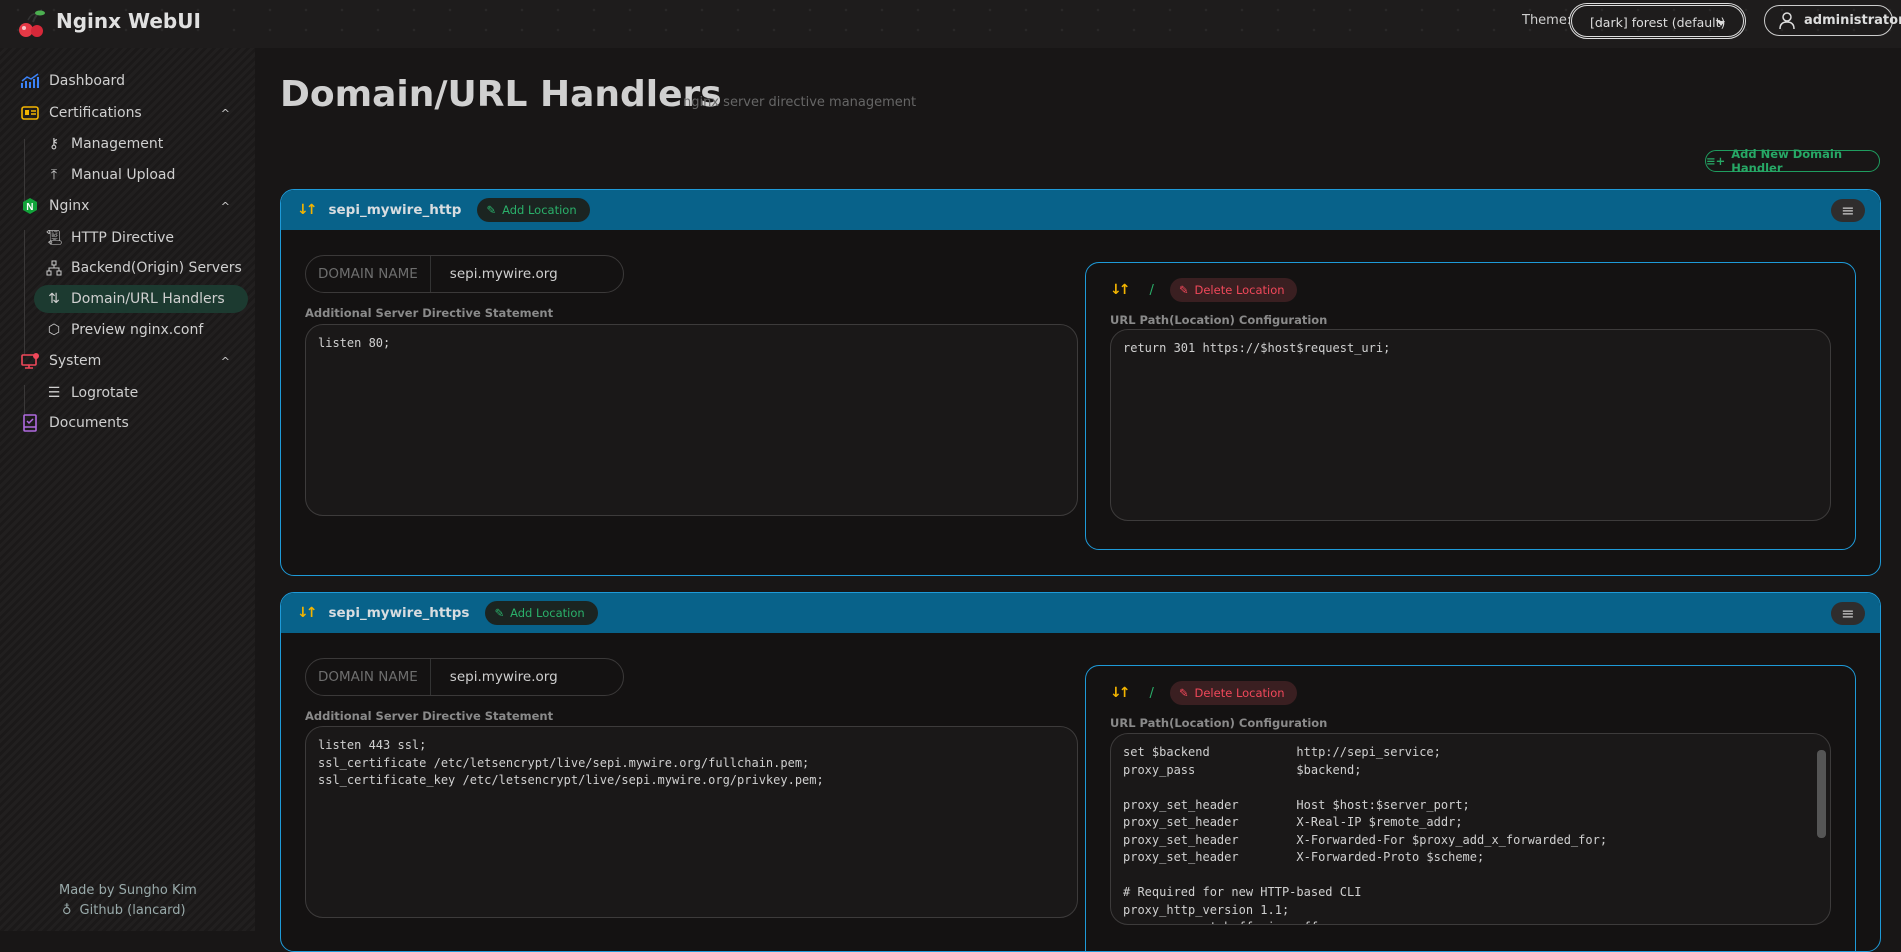  What do you see at coordinates (1470, 425) in the screenshot?
I see `location-config-textarea: return 301 https://$host$request_uri;` at bounding box center [1470, 425].